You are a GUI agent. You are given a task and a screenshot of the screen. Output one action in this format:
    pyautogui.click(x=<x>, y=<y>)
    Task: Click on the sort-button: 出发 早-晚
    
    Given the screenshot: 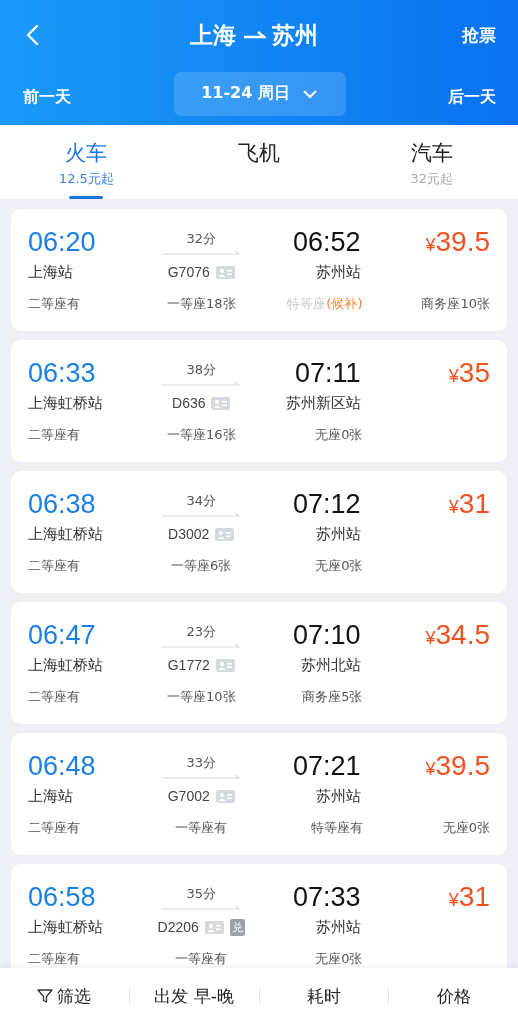 What is the action you would take?
    pyautogui.click(x=194, y=996)
    